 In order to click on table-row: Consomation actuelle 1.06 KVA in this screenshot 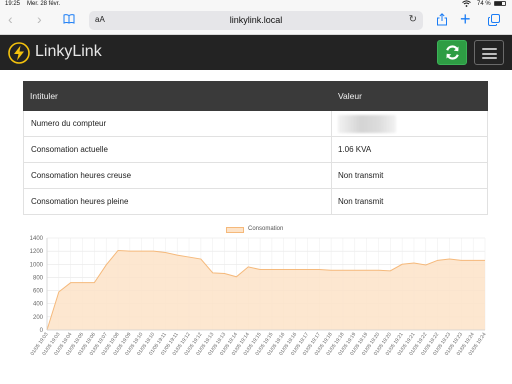, I will do `click(255, 149)`.